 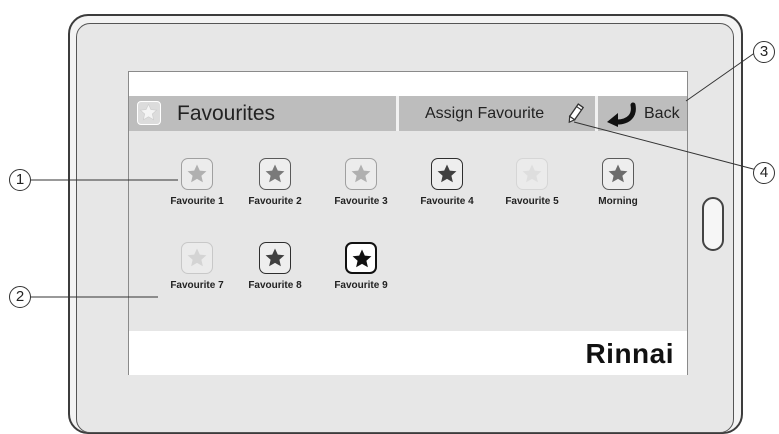 I want to click on favourite-label: Favourite 3, so click(x=361, y=201).